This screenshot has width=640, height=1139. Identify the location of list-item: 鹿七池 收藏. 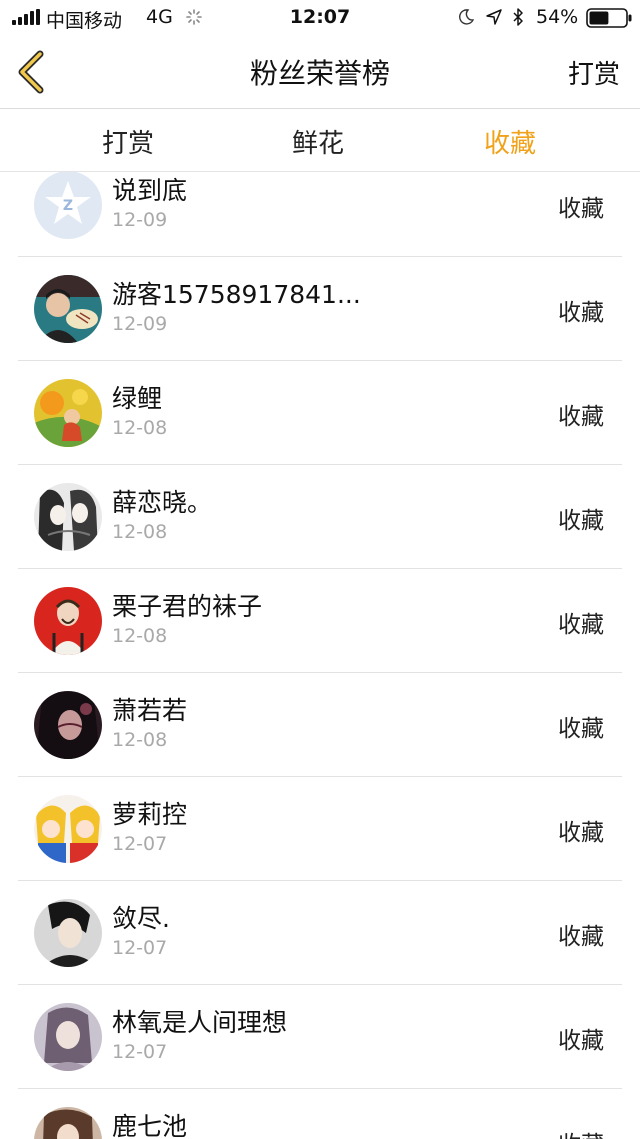
(320, 1114).